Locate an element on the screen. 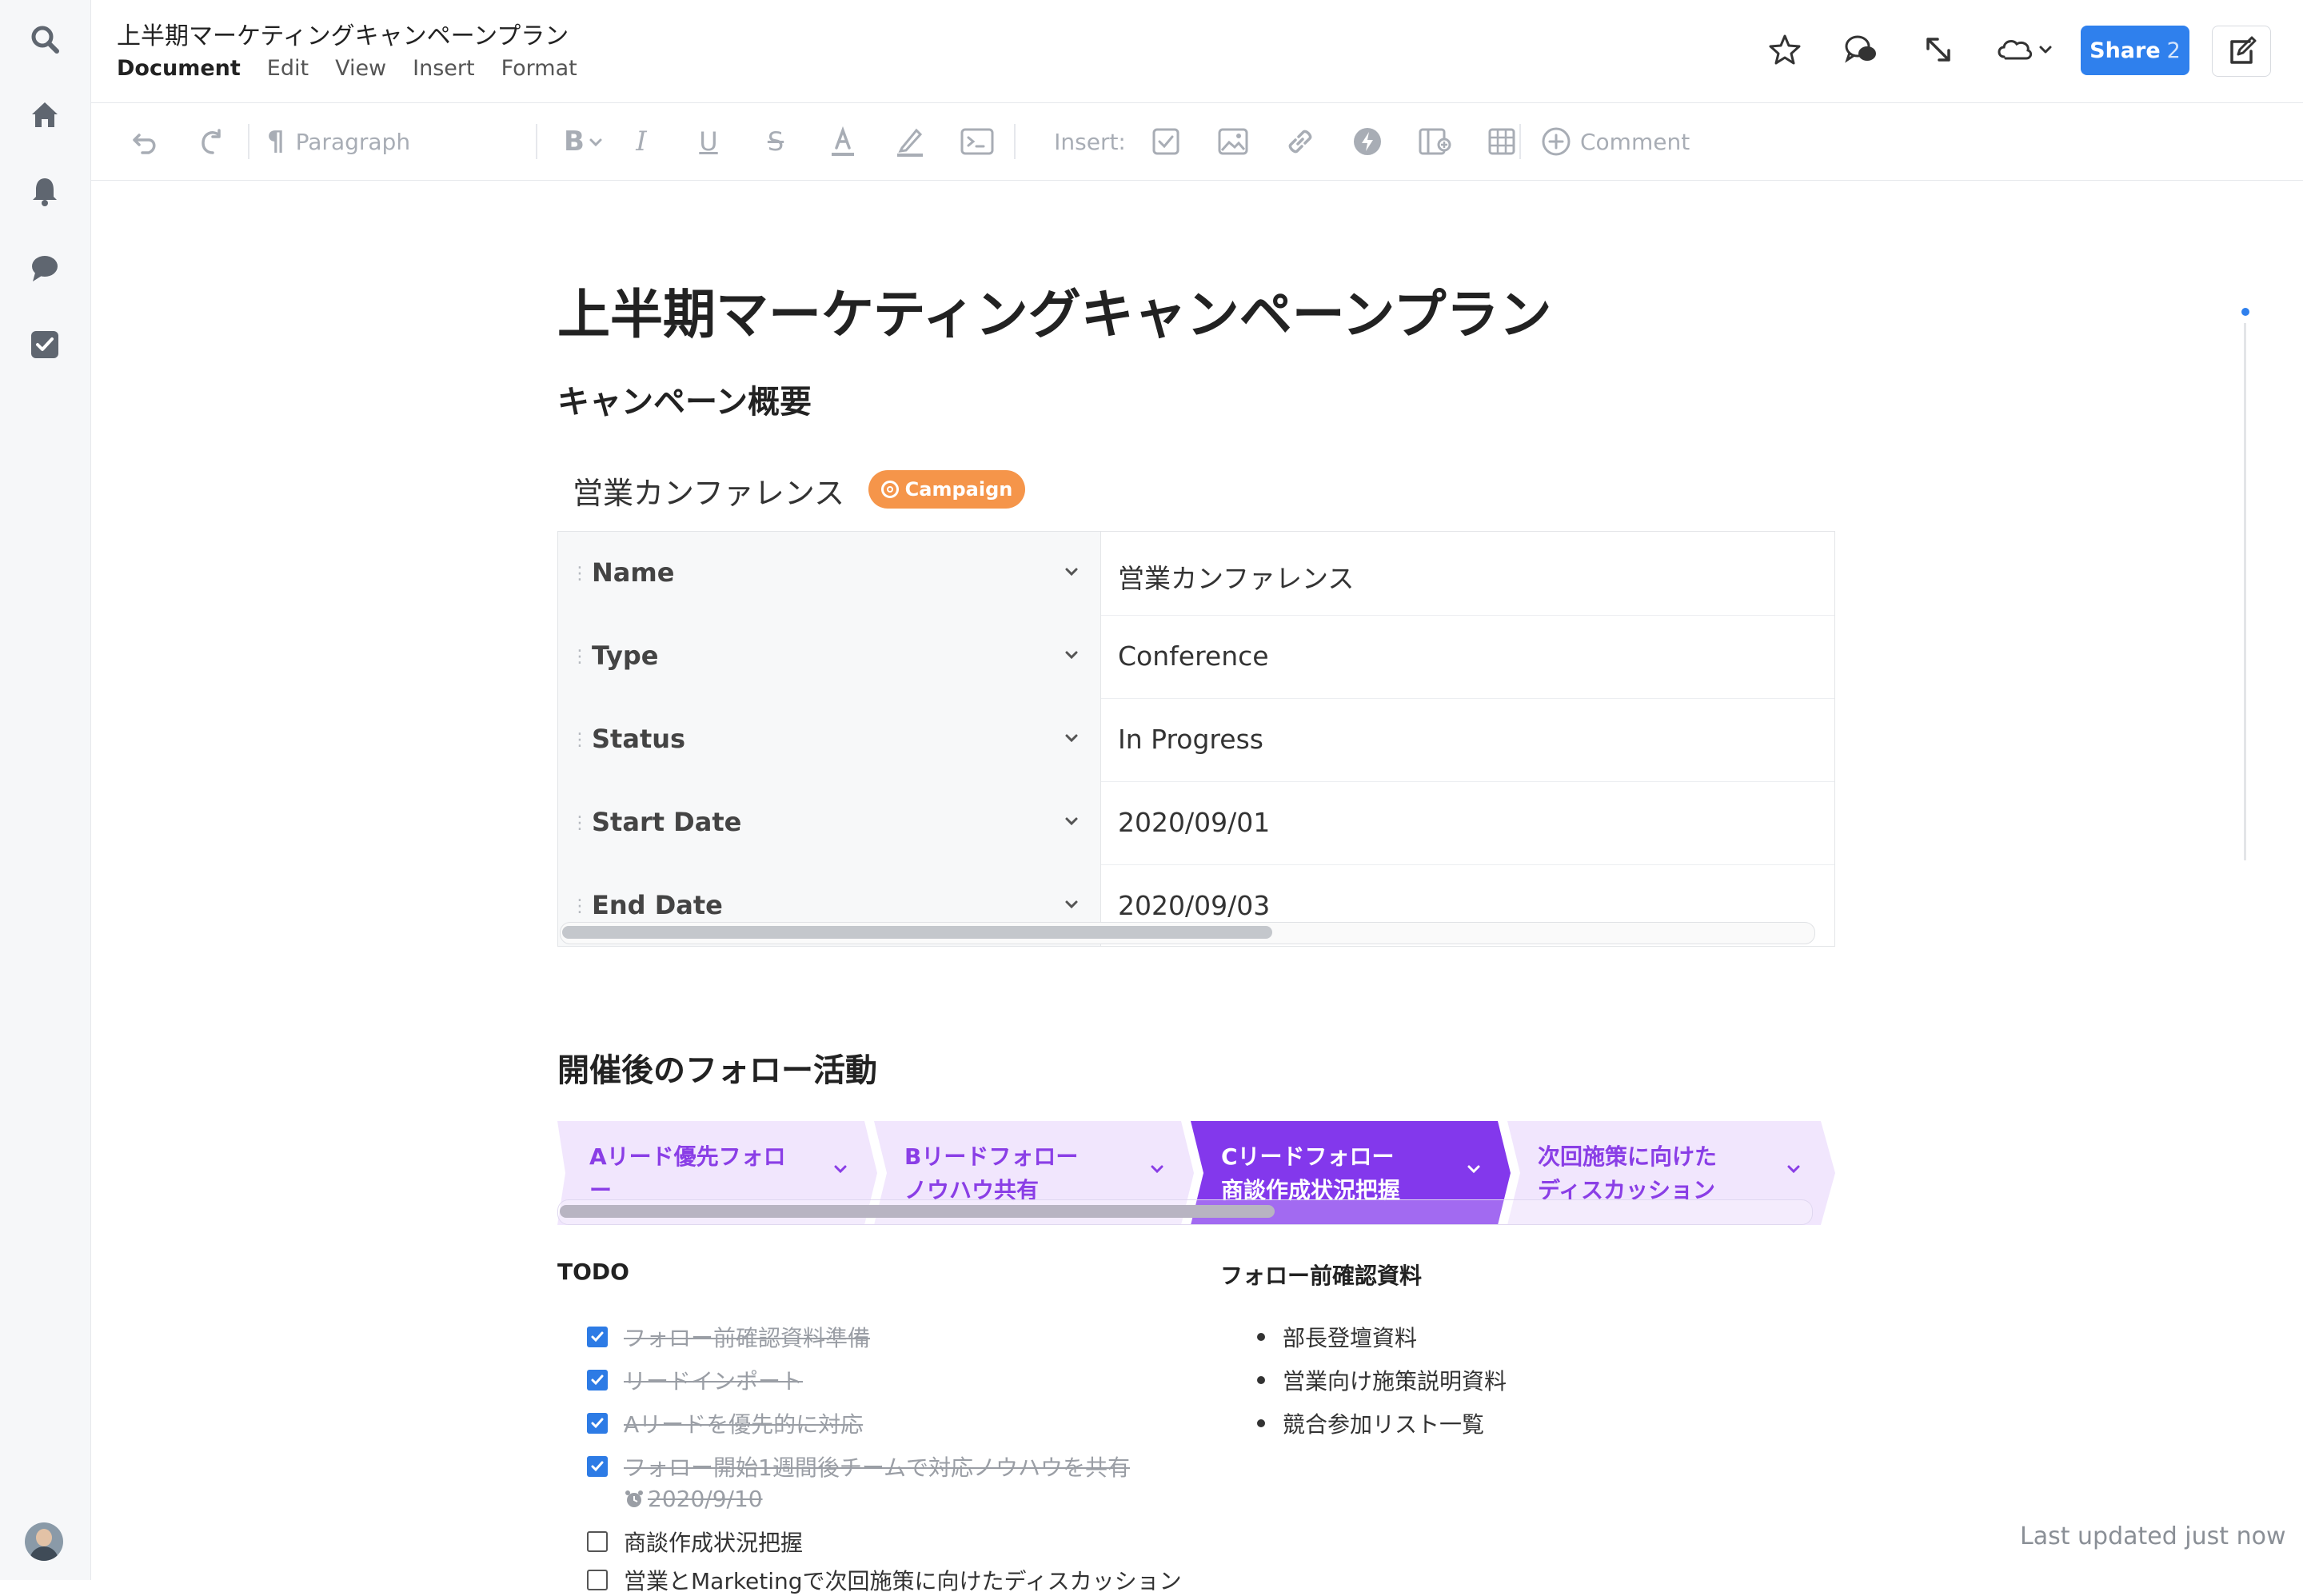 This screenshot has height=1596, width=2303. property-key: ⋮ Start Date is located at coordinates (829, 822).